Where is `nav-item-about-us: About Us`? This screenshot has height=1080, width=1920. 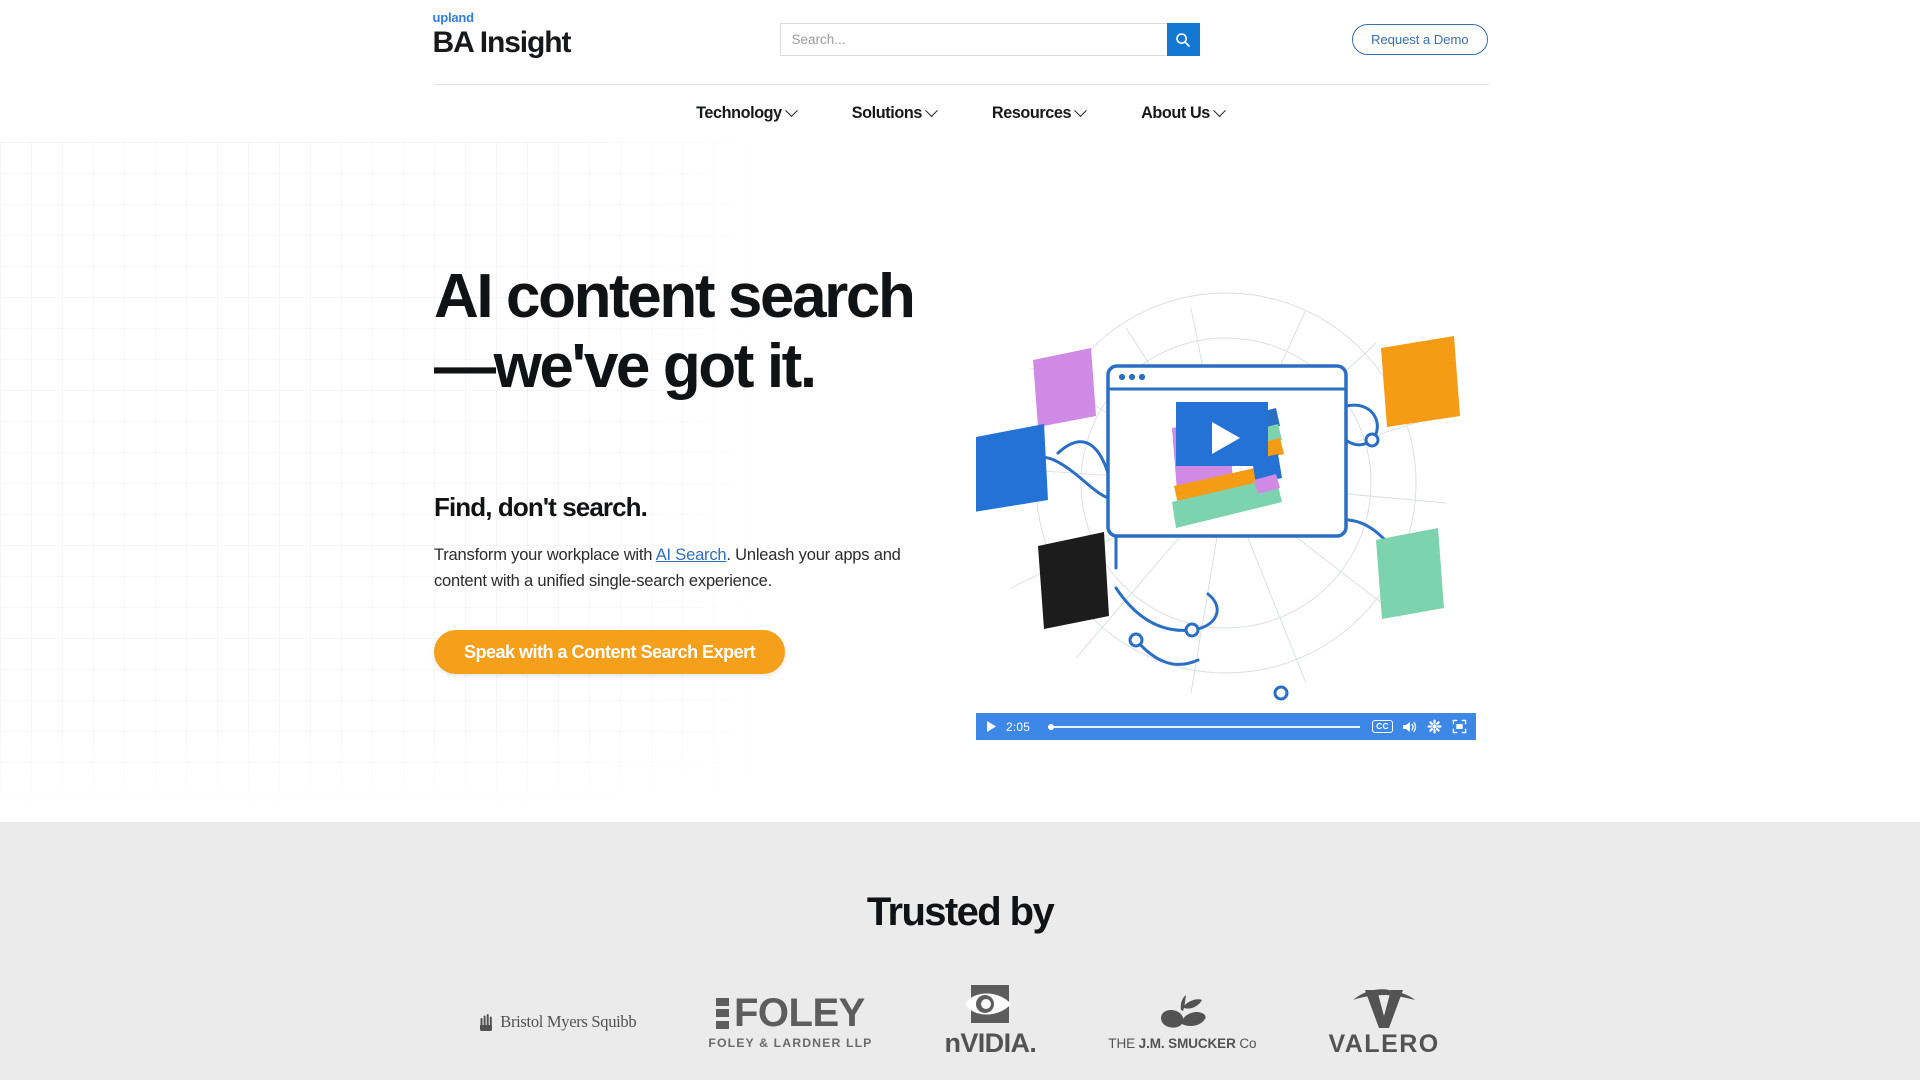
nav-item-about-us: About Us is located at coordinates (1183, 113).